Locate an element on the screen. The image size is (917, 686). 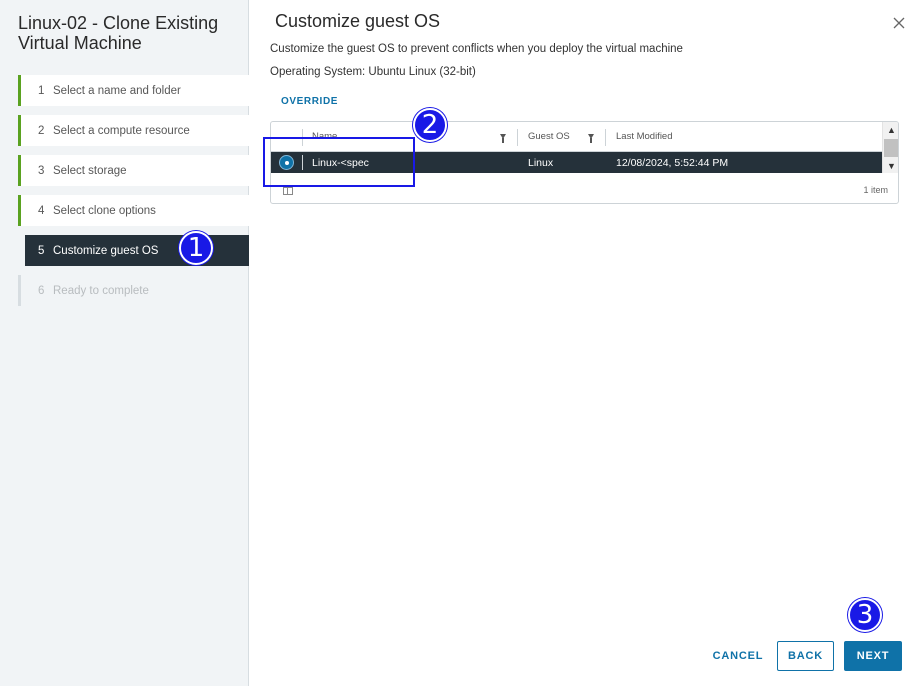
step-label: Select a name and folder is located at coordinates (117, 90).